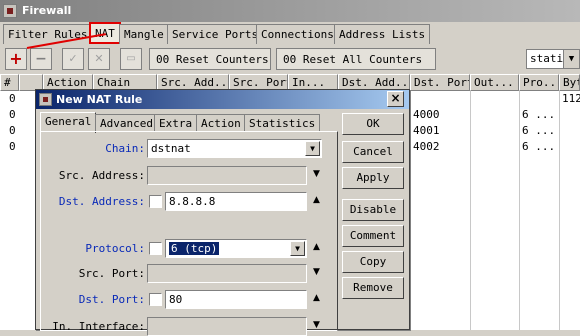 Image resolution: width=580 pixels, height=336 pixels. I want to click on note-icon: ▭, so click(131, 58).